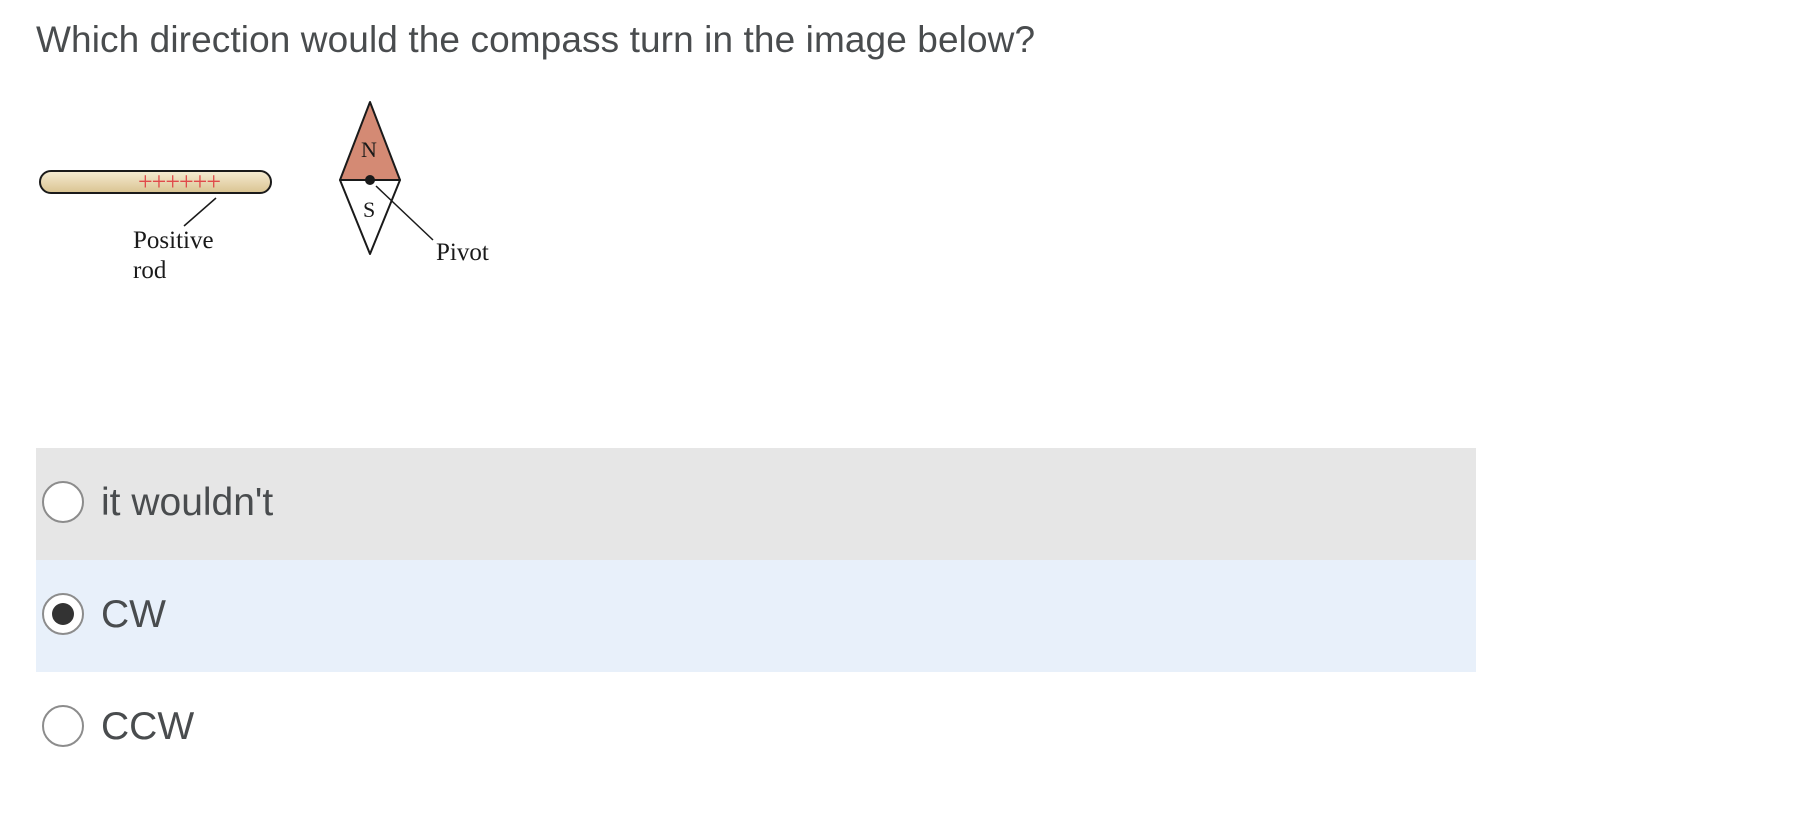  What do you see at coordinates (369, 209) in the screenshot?
I see `compass-south-letter: S` at bounding box center [369, 209].